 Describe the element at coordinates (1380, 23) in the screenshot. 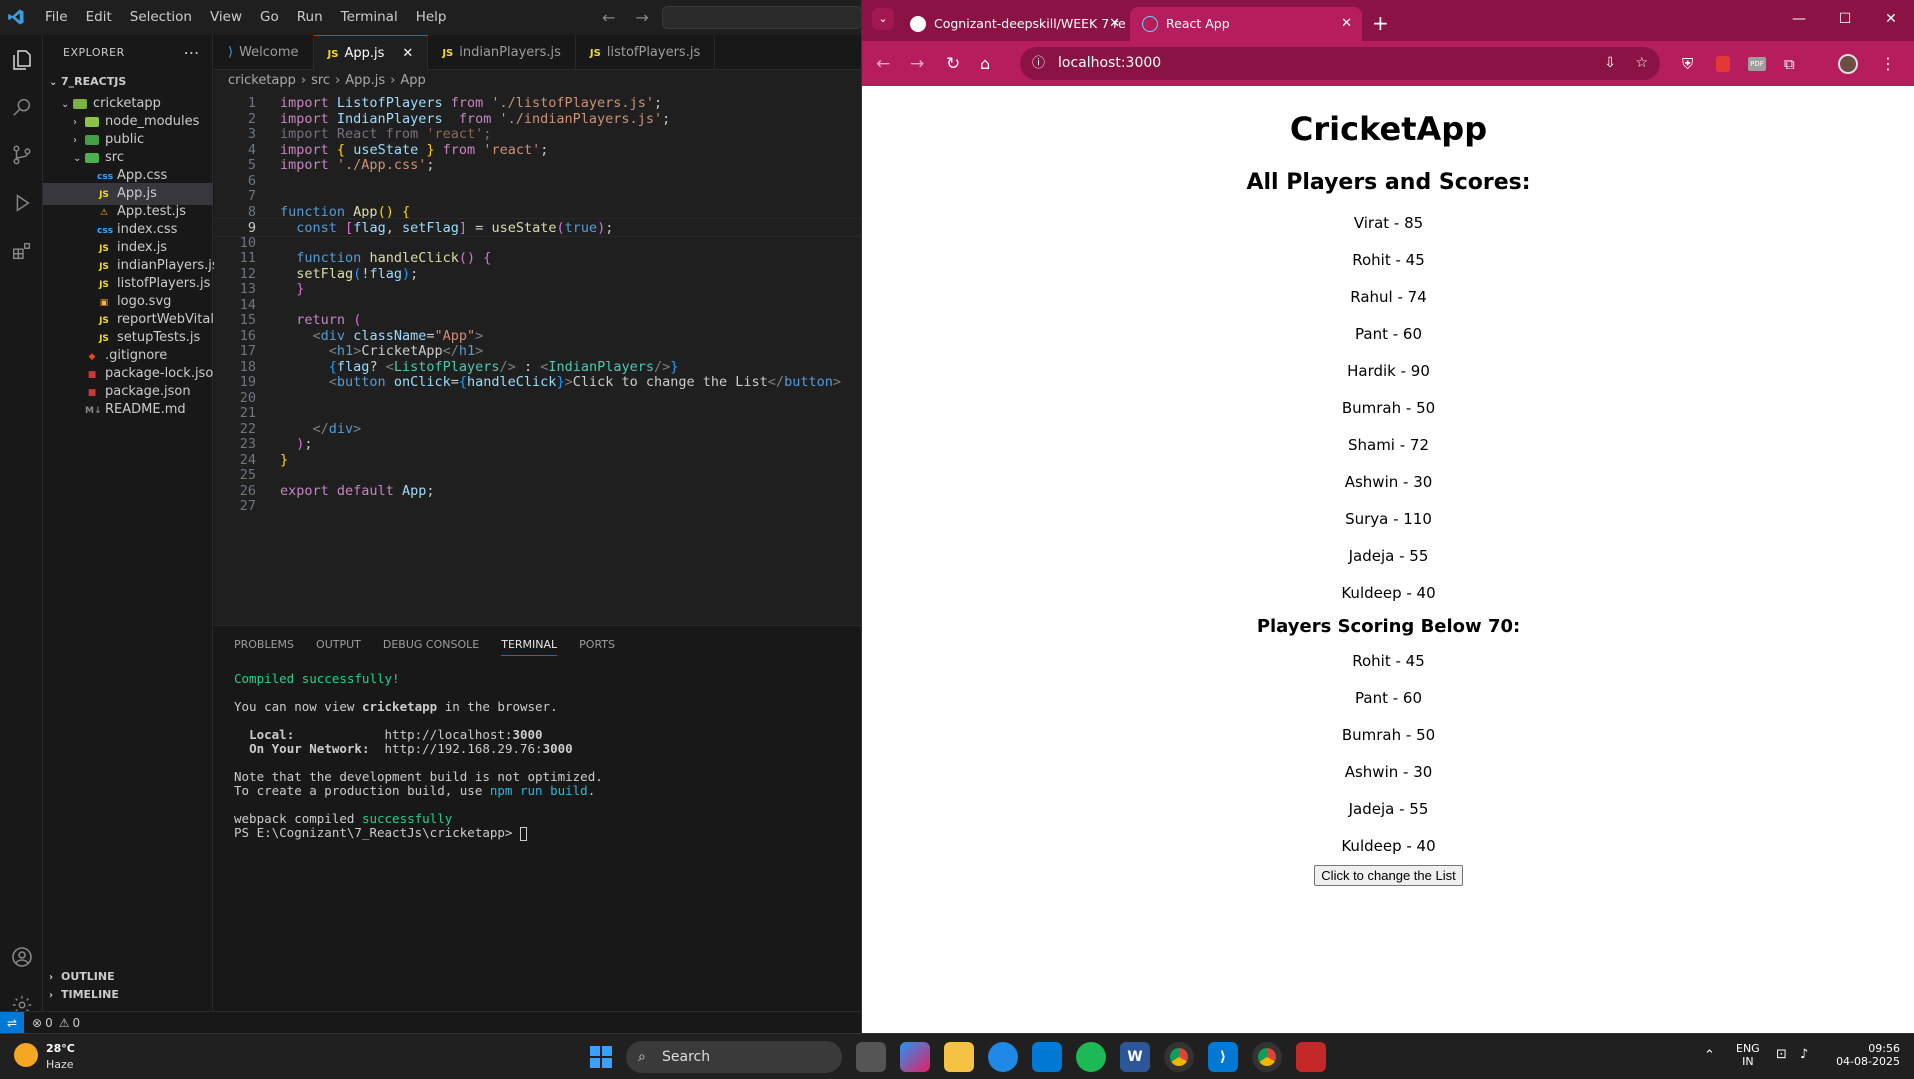

I see `new-tab-icon: +` at that location.